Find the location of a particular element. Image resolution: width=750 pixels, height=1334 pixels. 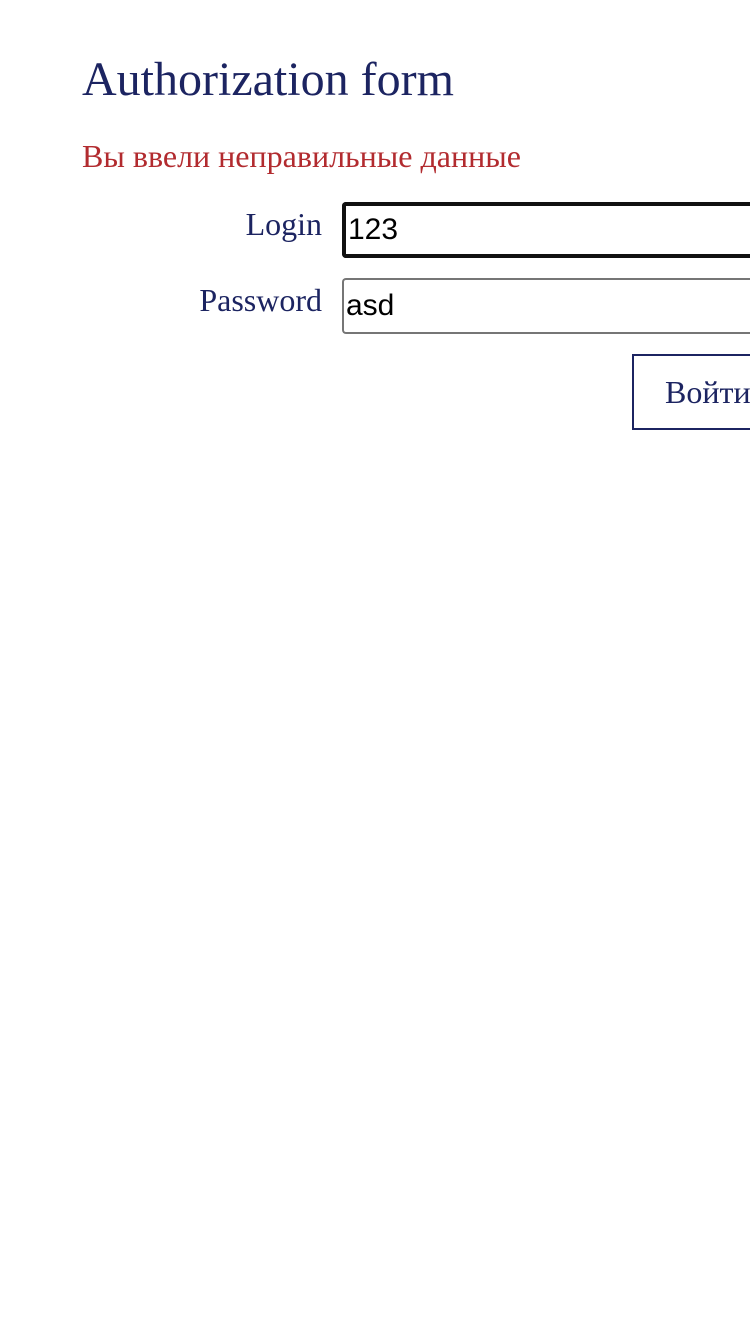

login-input is located at coordinates (546, 230).